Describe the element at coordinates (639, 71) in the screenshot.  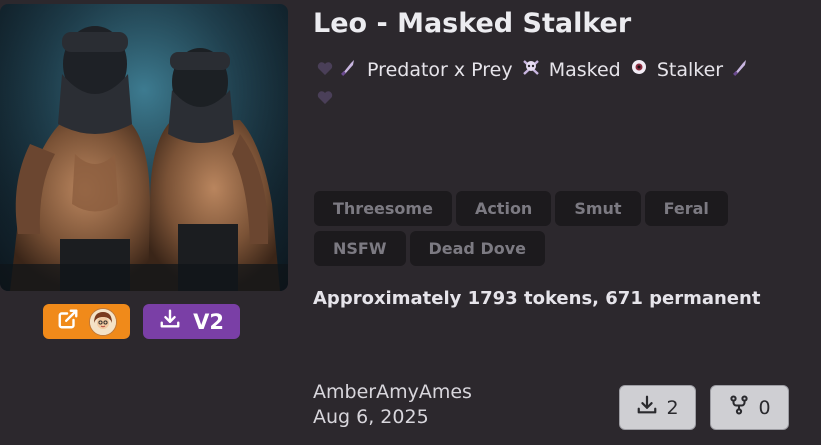
I see `eye-icon` at that location.